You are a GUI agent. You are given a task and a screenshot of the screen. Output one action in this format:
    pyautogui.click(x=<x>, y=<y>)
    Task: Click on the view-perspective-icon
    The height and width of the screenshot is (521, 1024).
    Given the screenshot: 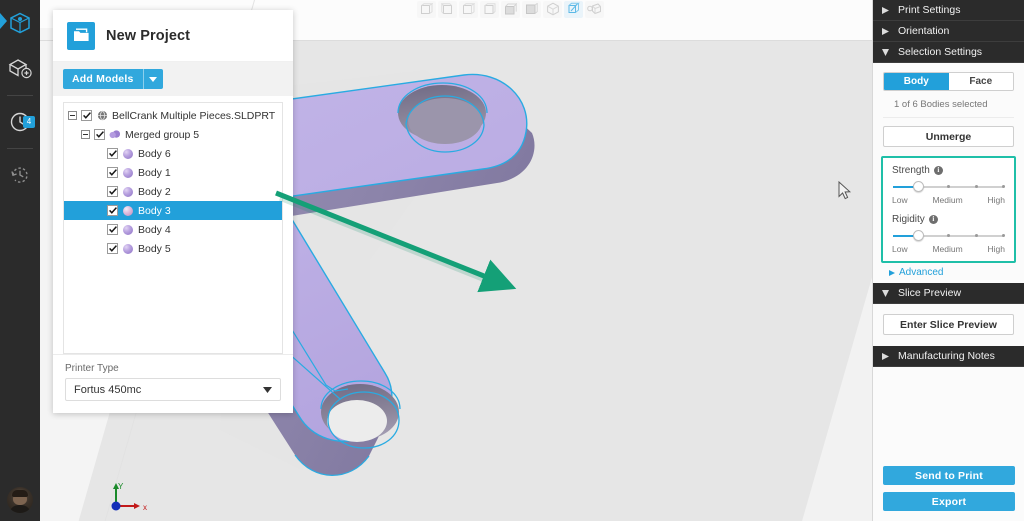 What is the action you would take?
    pyautogui.click(x=594, y=9)
    